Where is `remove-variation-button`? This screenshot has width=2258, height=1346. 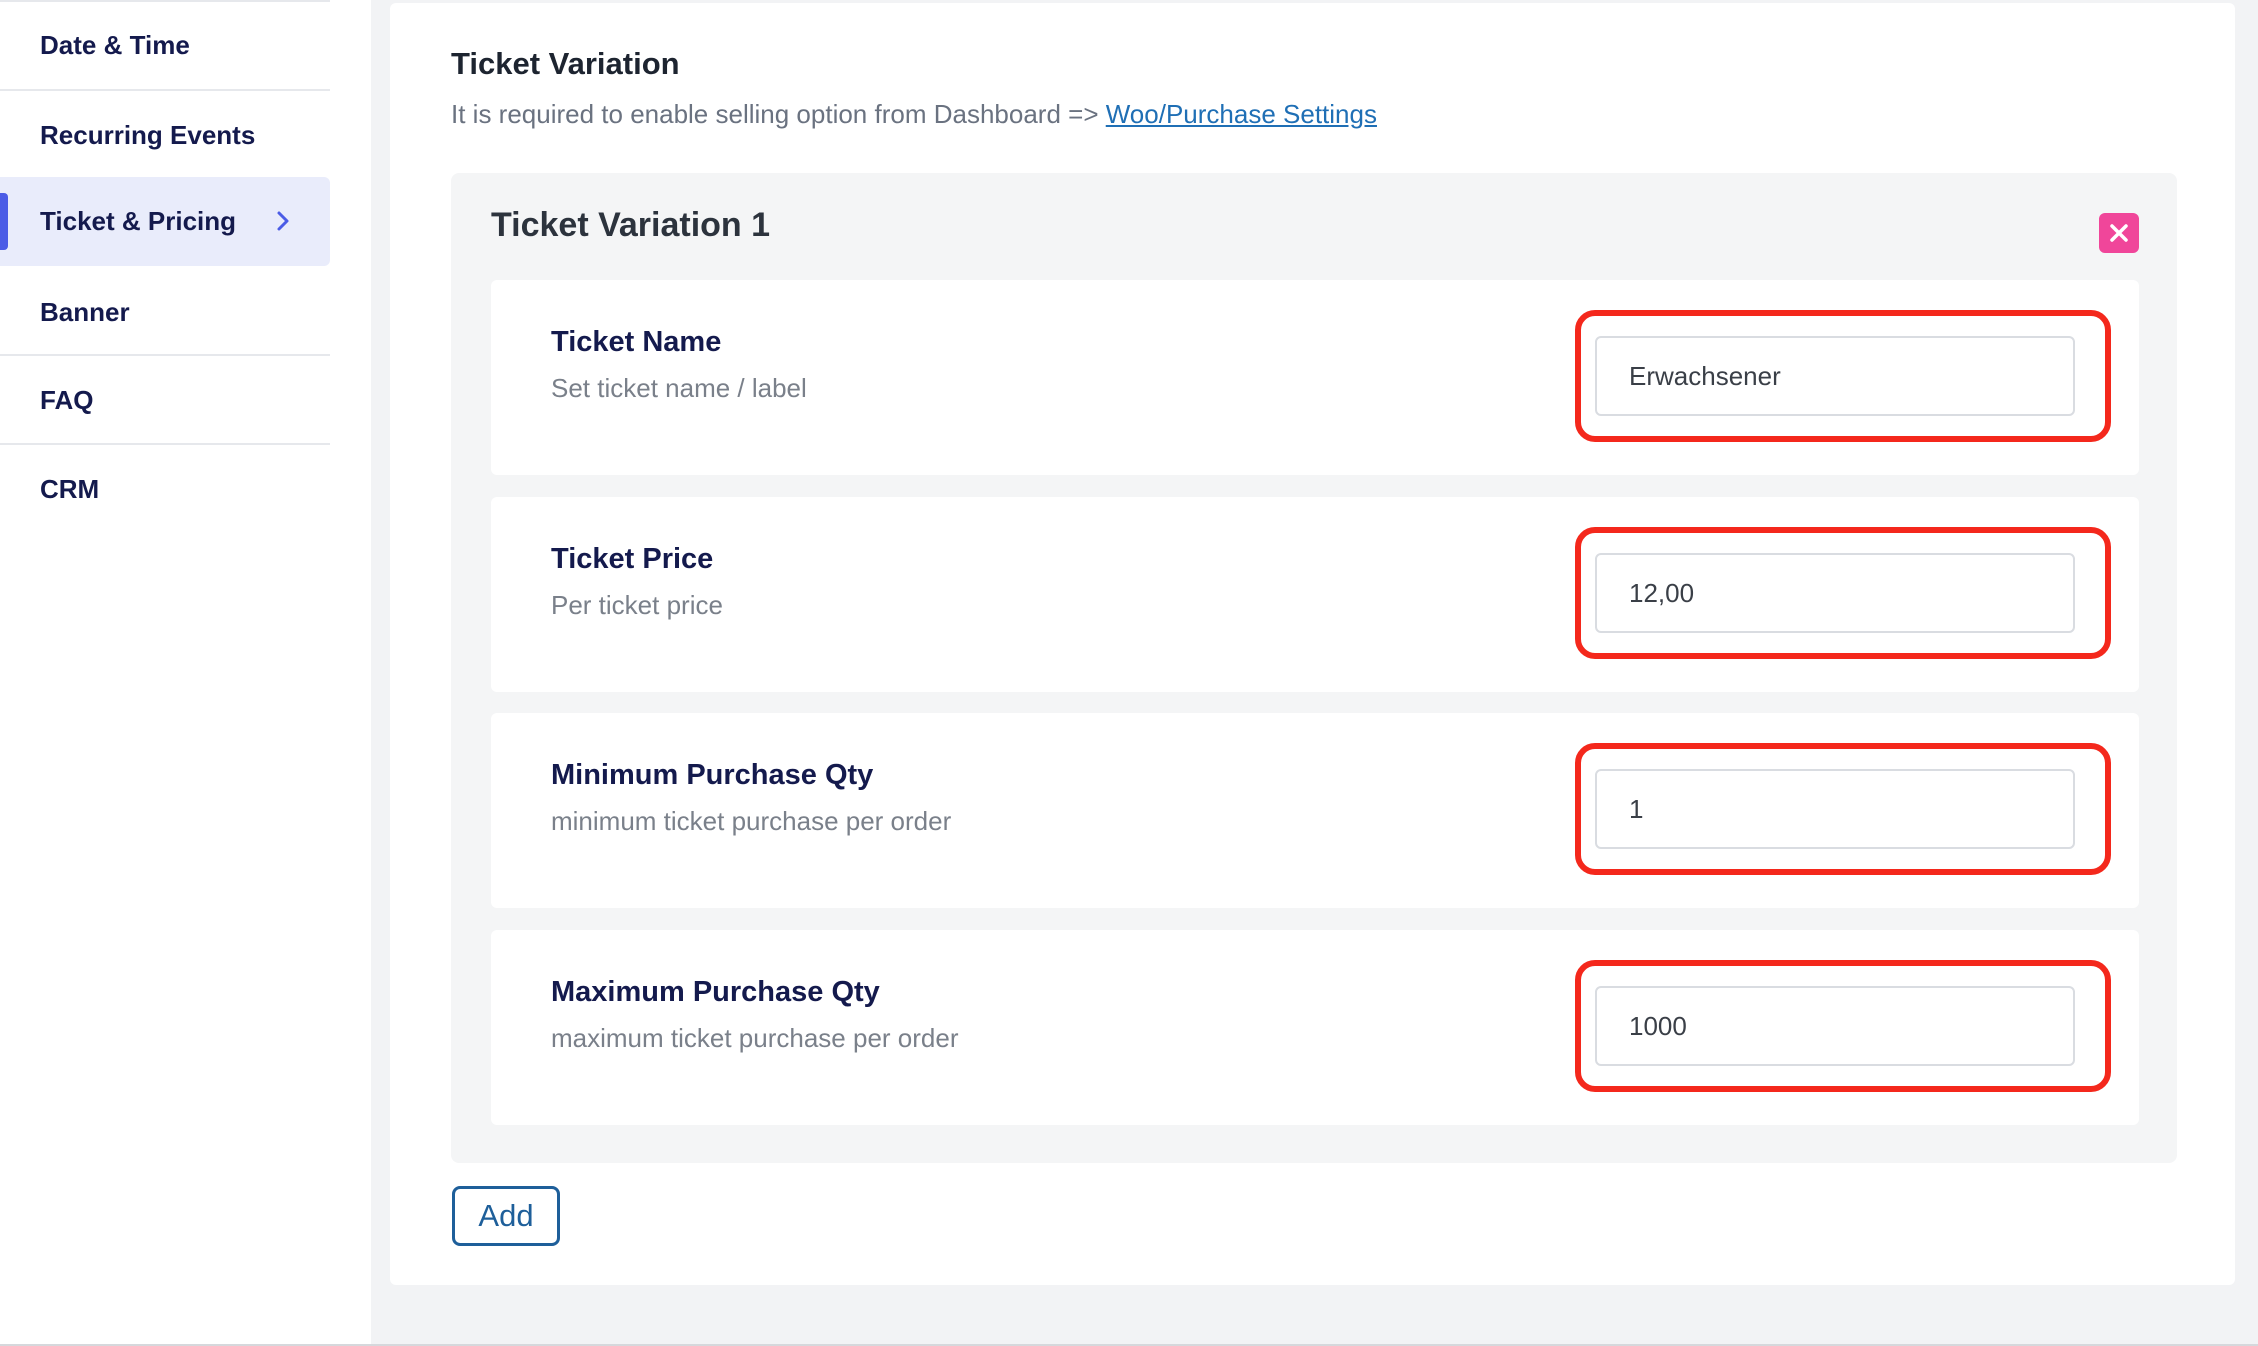
remove-variation-button is located at coordinates (2119, 233).